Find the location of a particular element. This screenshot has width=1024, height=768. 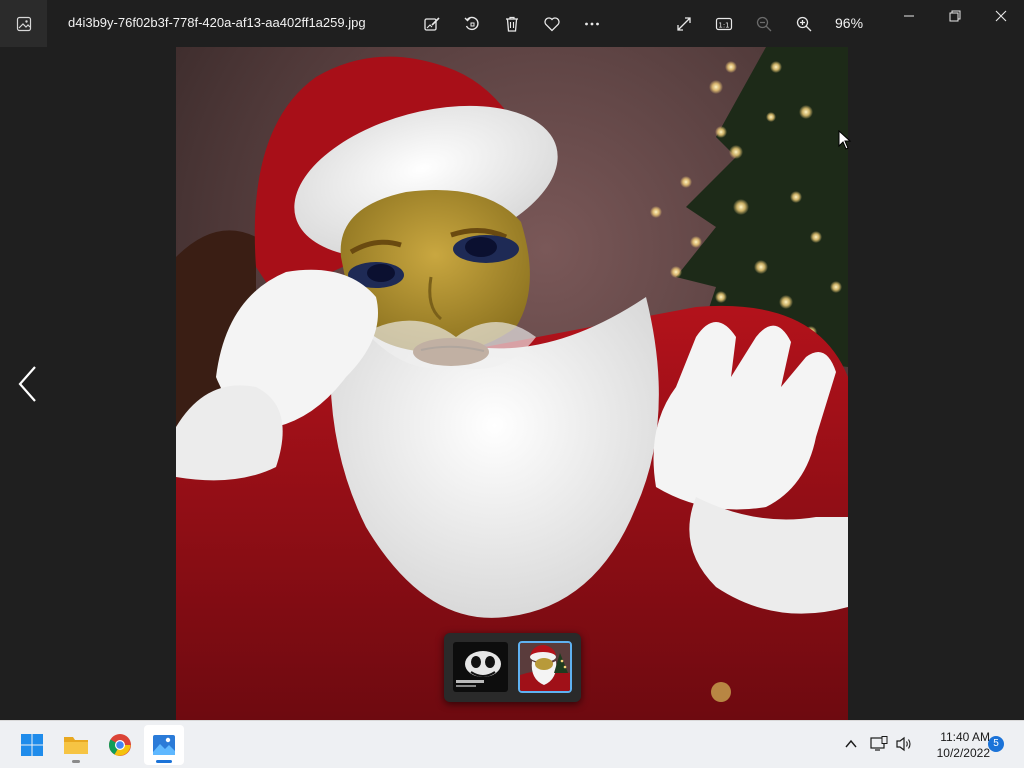

windows-start-icon is located at coordinates (32, 745).